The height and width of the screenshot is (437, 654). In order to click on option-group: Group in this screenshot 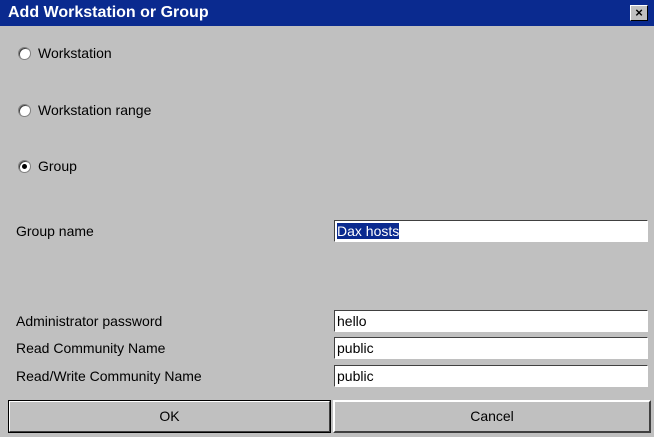, I will do `click(47, 166)`.